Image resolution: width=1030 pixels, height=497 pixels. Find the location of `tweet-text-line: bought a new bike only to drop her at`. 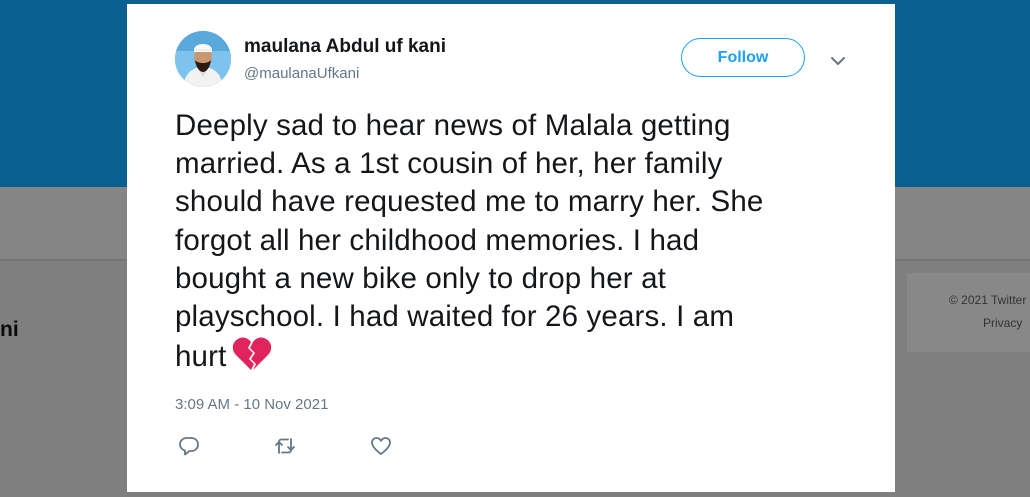

tweet-text-line: bought a new bike only to drop her at is located at coordinates (420, 278).